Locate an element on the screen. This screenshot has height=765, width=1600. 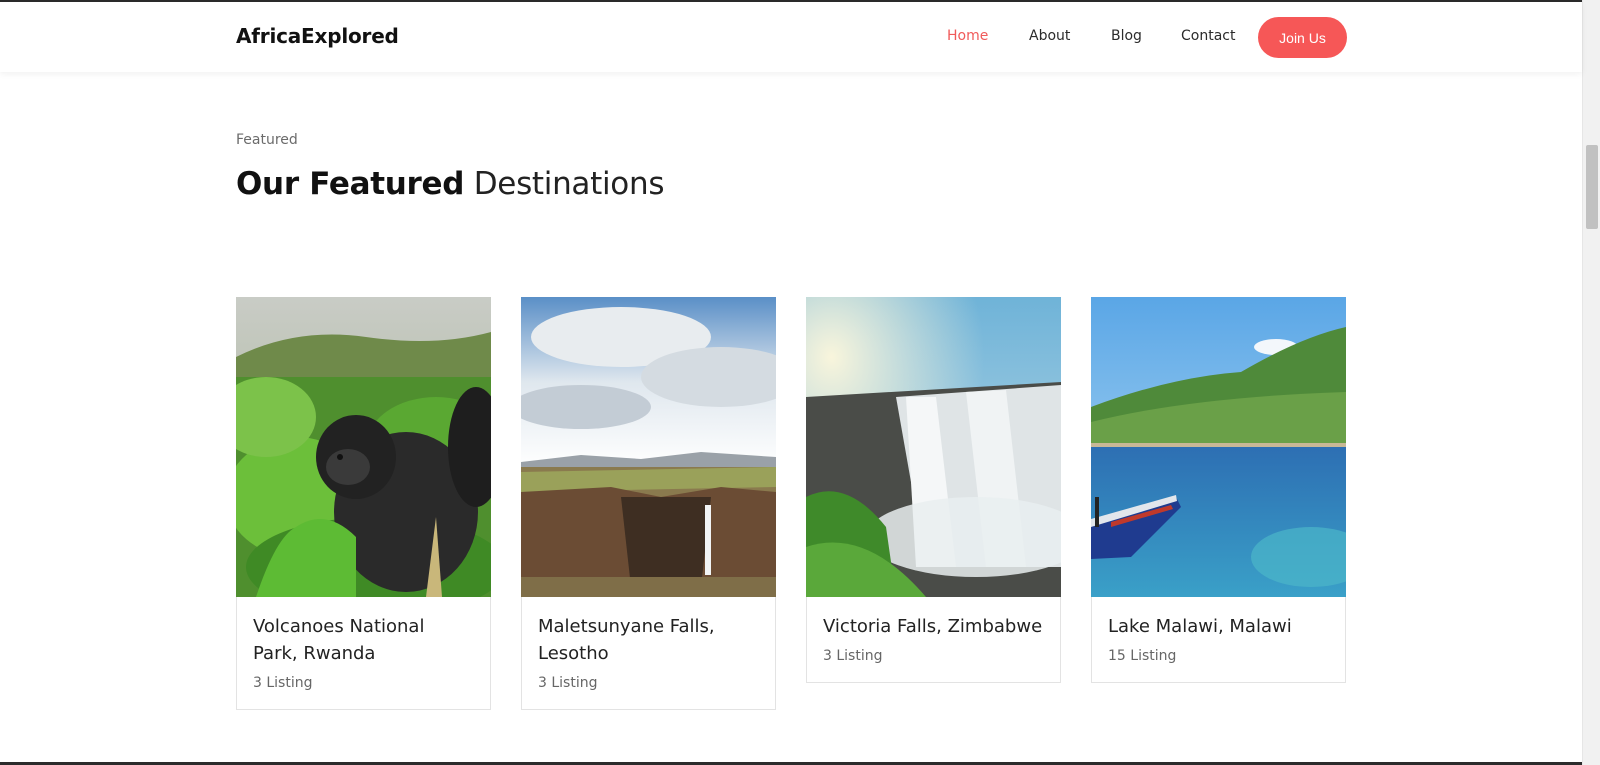
lake-boat-photo is located at coordinates (1218, 447).